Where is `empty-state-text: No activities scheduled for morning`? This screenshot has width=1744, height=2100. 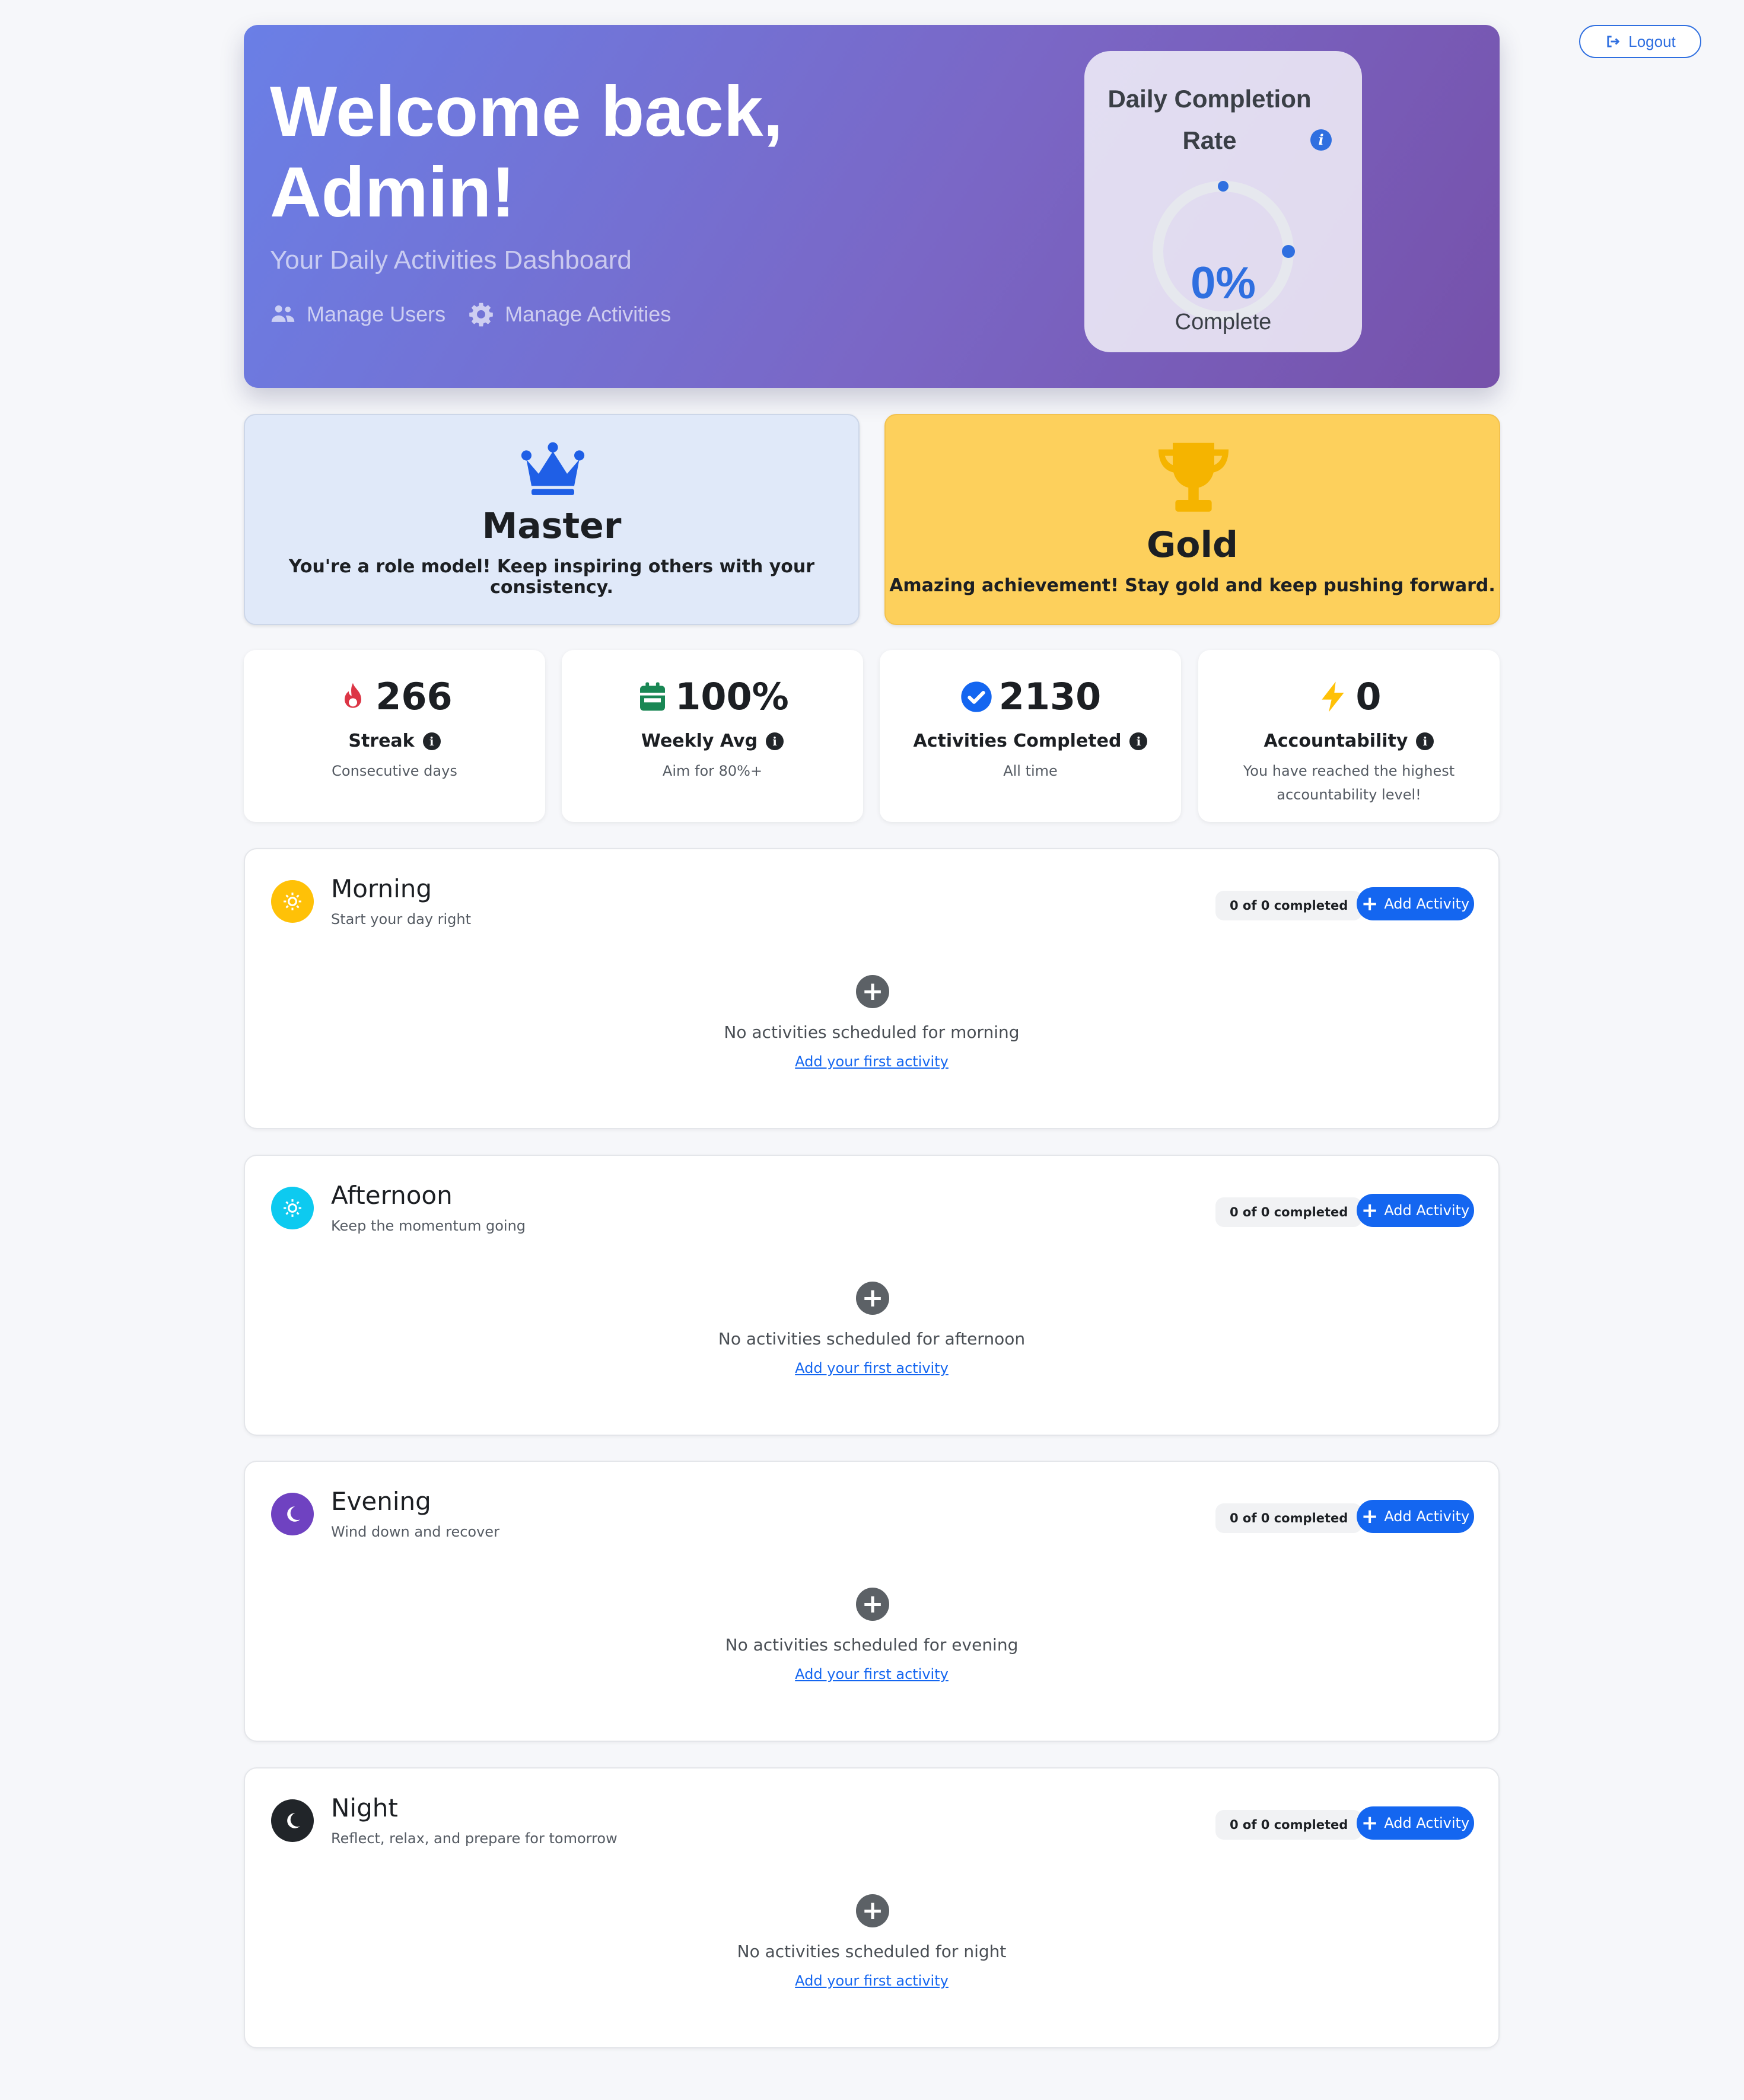
empty-state-text: No activities scheduled for morning is located at coordinates (872, 1032).